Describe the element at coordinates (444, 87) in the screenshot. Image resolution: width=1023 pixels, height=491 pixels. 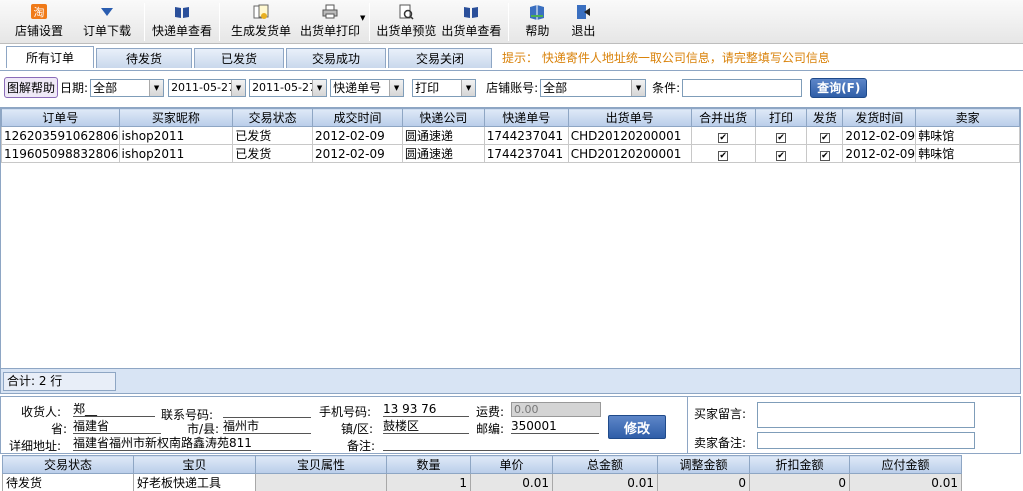
I see `print-status-select: 打印 ▼` at that location.